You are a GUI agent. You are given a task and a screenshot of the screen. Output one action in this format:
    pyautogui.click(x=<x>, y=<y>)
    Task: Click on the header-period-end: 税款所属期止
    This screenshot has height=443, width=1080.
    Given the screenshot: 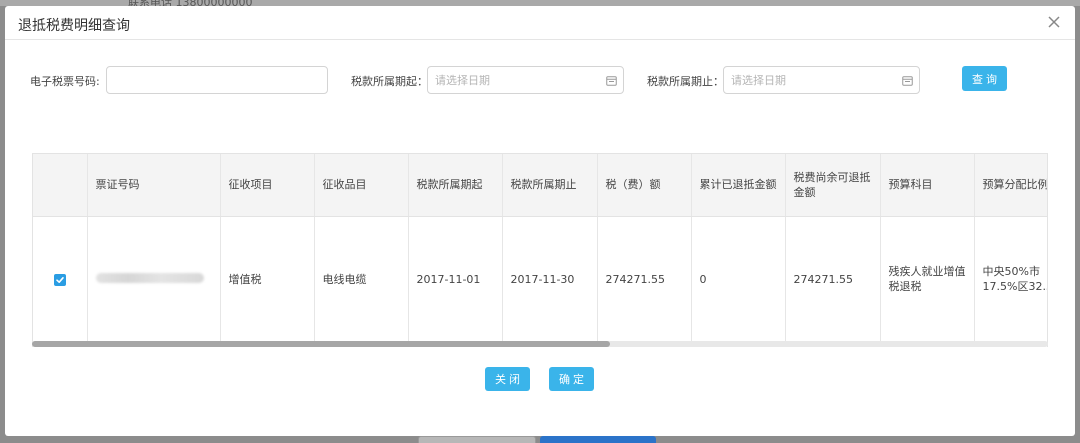 What is the action you would take?
    pyautogui.click(x=550, y=185)
    